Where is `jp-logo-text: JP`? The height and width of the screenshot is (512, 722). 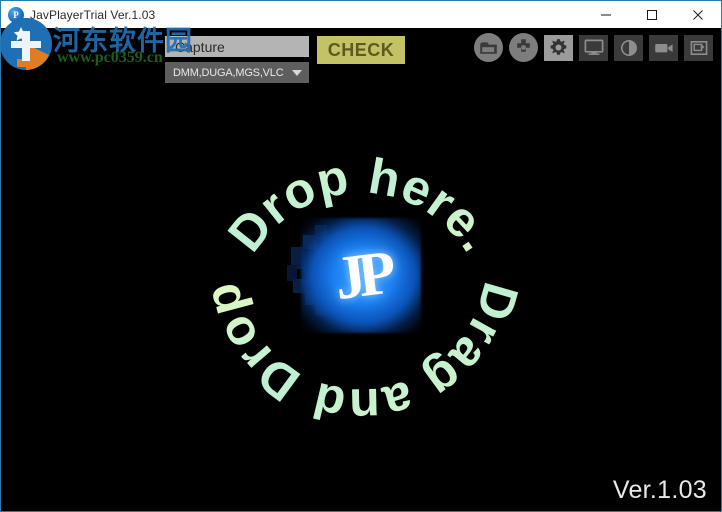 jp-logo-text: JP is located at coordinates (361, 275).